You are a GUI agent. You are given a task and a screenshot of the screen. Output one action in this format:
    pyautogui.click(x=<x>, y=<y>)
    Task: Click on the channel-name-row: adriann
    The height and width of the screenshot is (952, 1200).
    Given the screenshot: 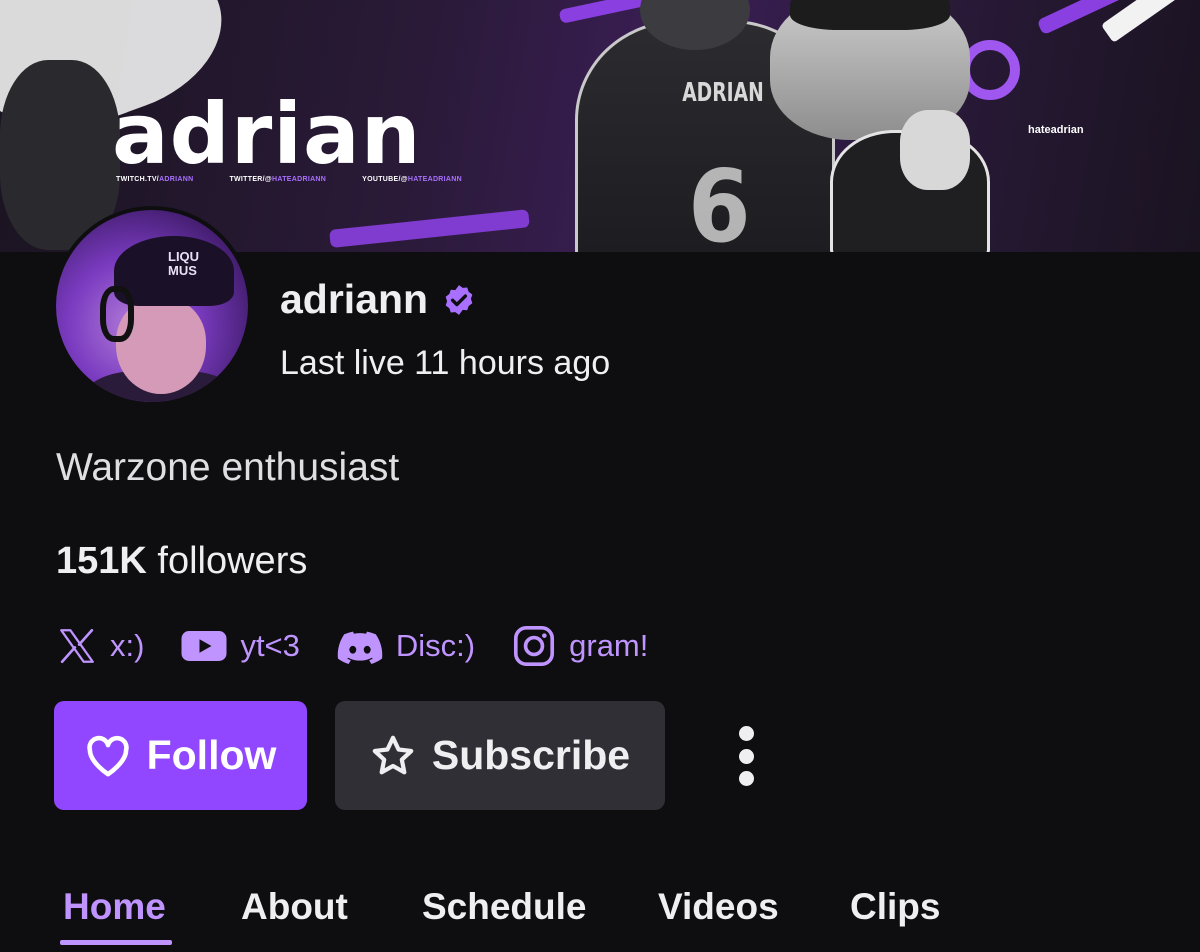 What is the action you would take?
    pyautogui.click(x=378, y=299)
    